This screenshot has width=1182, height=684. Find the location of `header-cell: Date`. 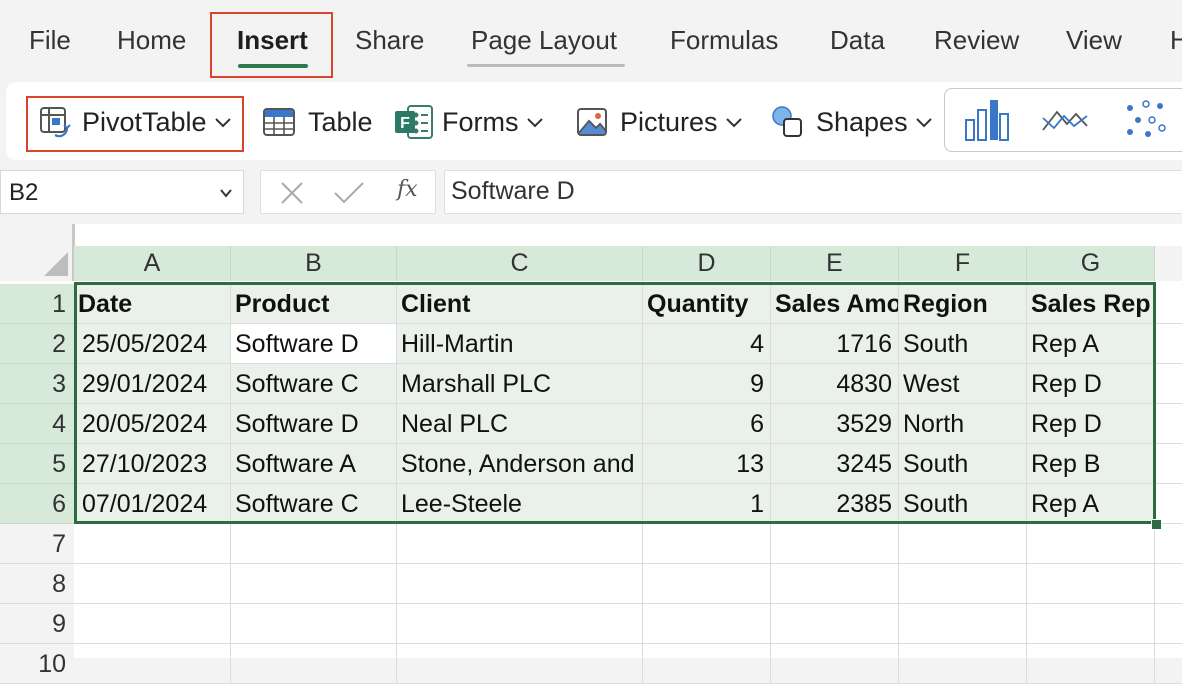

header-cell: Date is located at coordinates (152, 304).